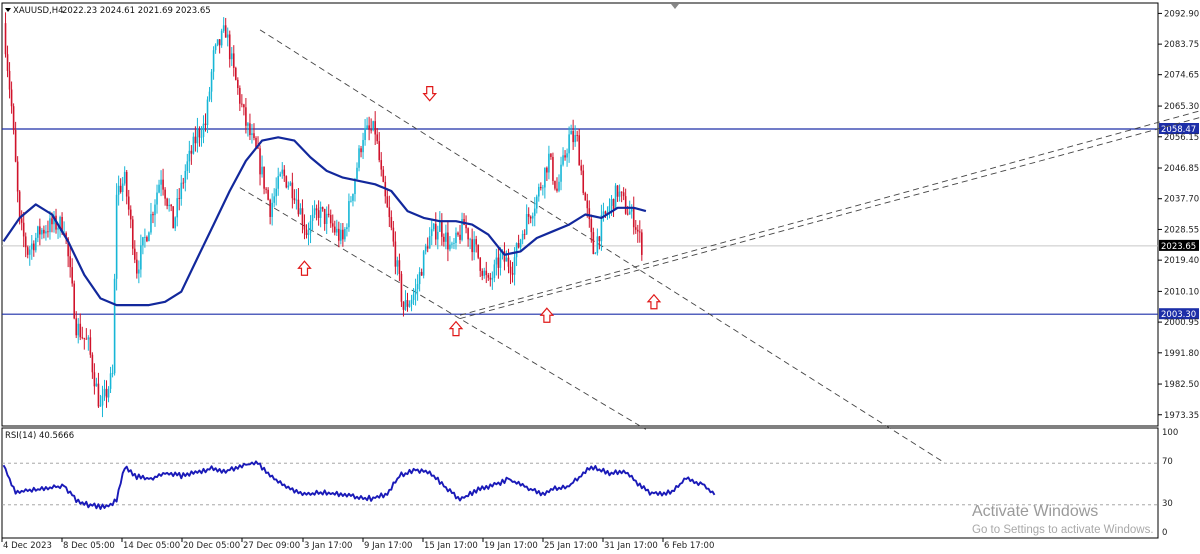 The width and height of the screenshot is (1200, 554). What do you see at coordinates (675, 6) in the screenshot?
I see `collapse-icon` at bounding box center [675, 6].